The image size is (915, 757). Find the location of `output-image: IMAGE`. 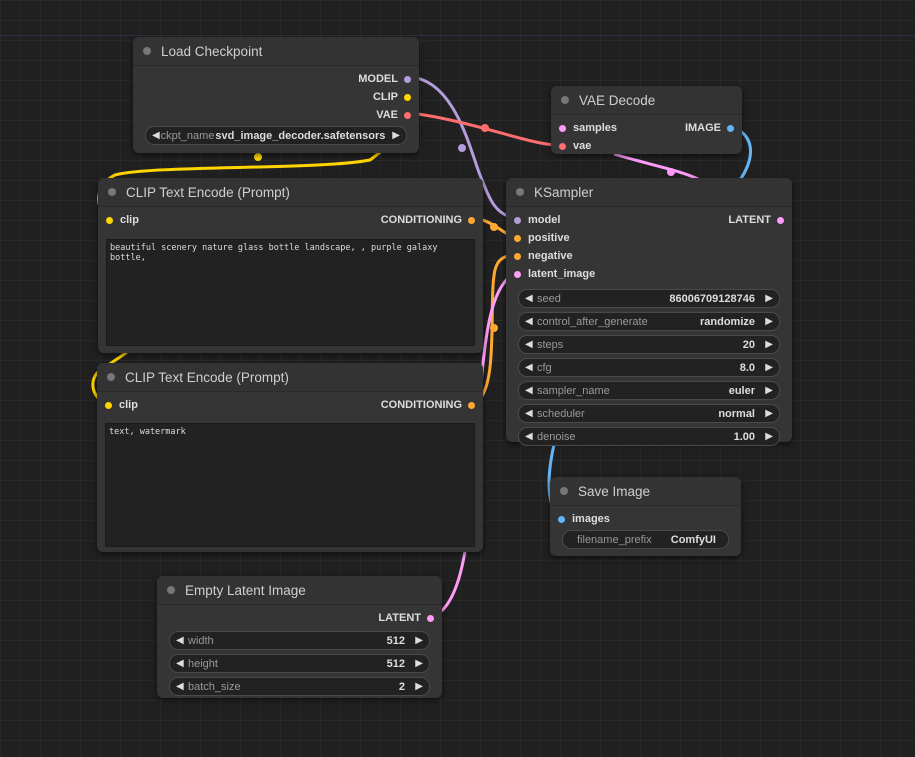

output-image: IMAGE is located at coordinates (709, 128).